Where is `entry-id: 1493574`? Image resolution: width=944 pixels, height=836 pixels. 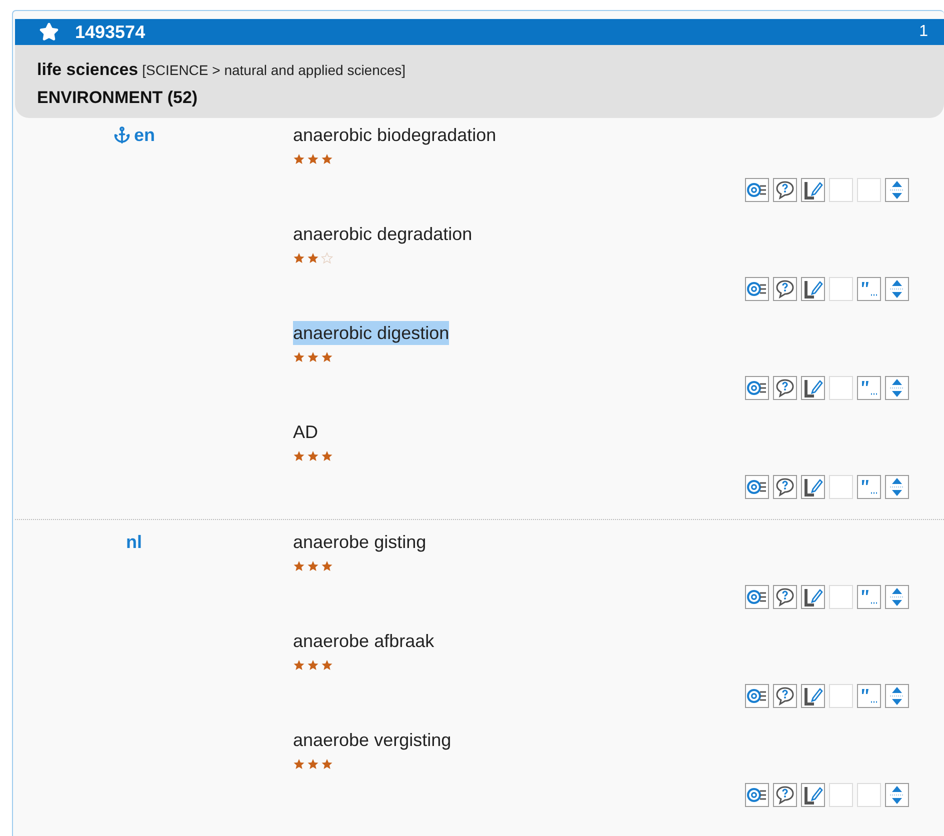 entry-id: 1493574 is located at coordinates (110, 32).